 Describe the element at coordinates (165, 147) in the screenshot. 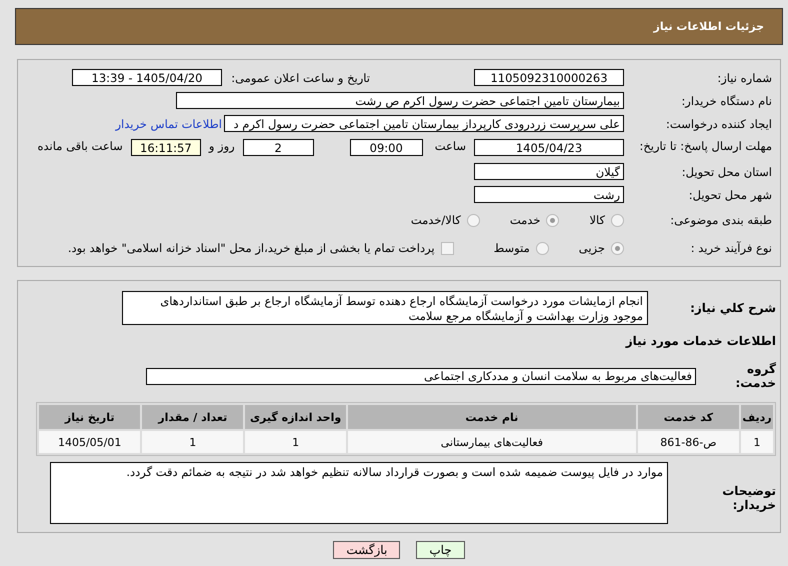

I see `remaining-time-field: 16:11:57` at that location.